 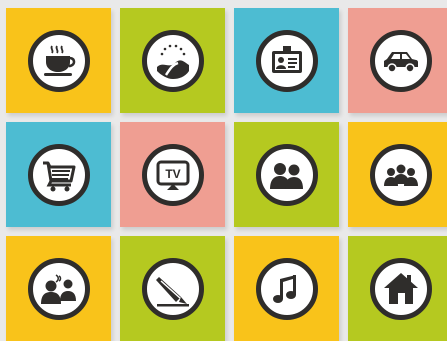 I want to click on tv-icon: TV, so click(x=172, y=175).